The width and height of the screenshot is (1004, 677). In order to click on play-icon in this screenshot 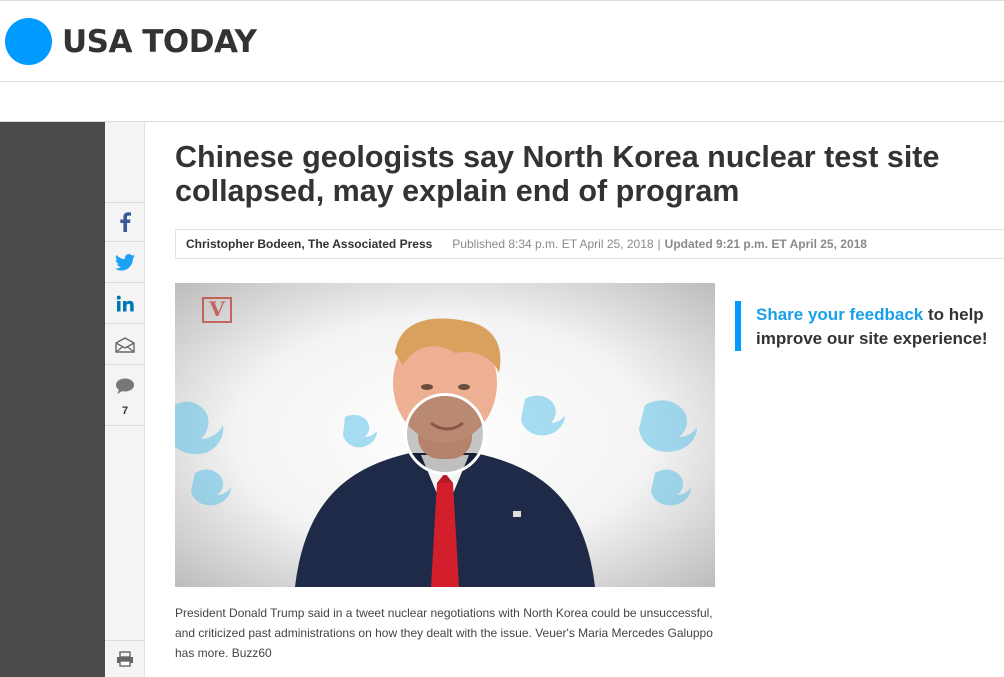, I will do `click(445, 434)`.